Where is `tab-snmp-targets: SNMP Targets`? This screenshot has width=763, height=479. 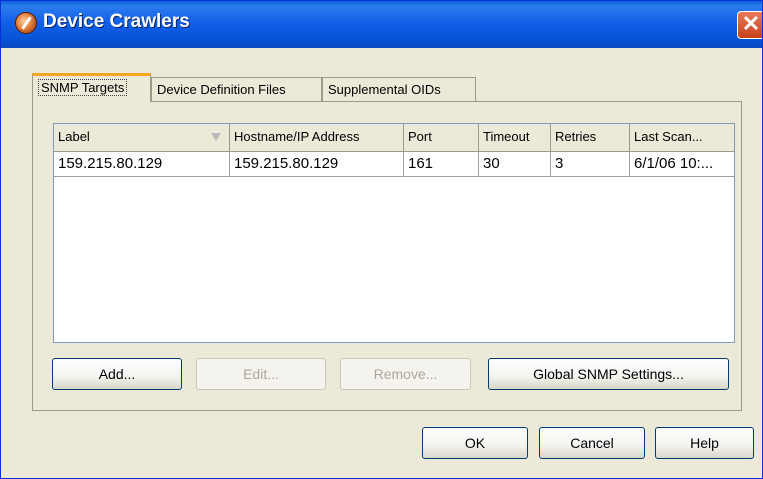
tab-snmp-targets: SNMP Targets is located at coordinates (91, 87).